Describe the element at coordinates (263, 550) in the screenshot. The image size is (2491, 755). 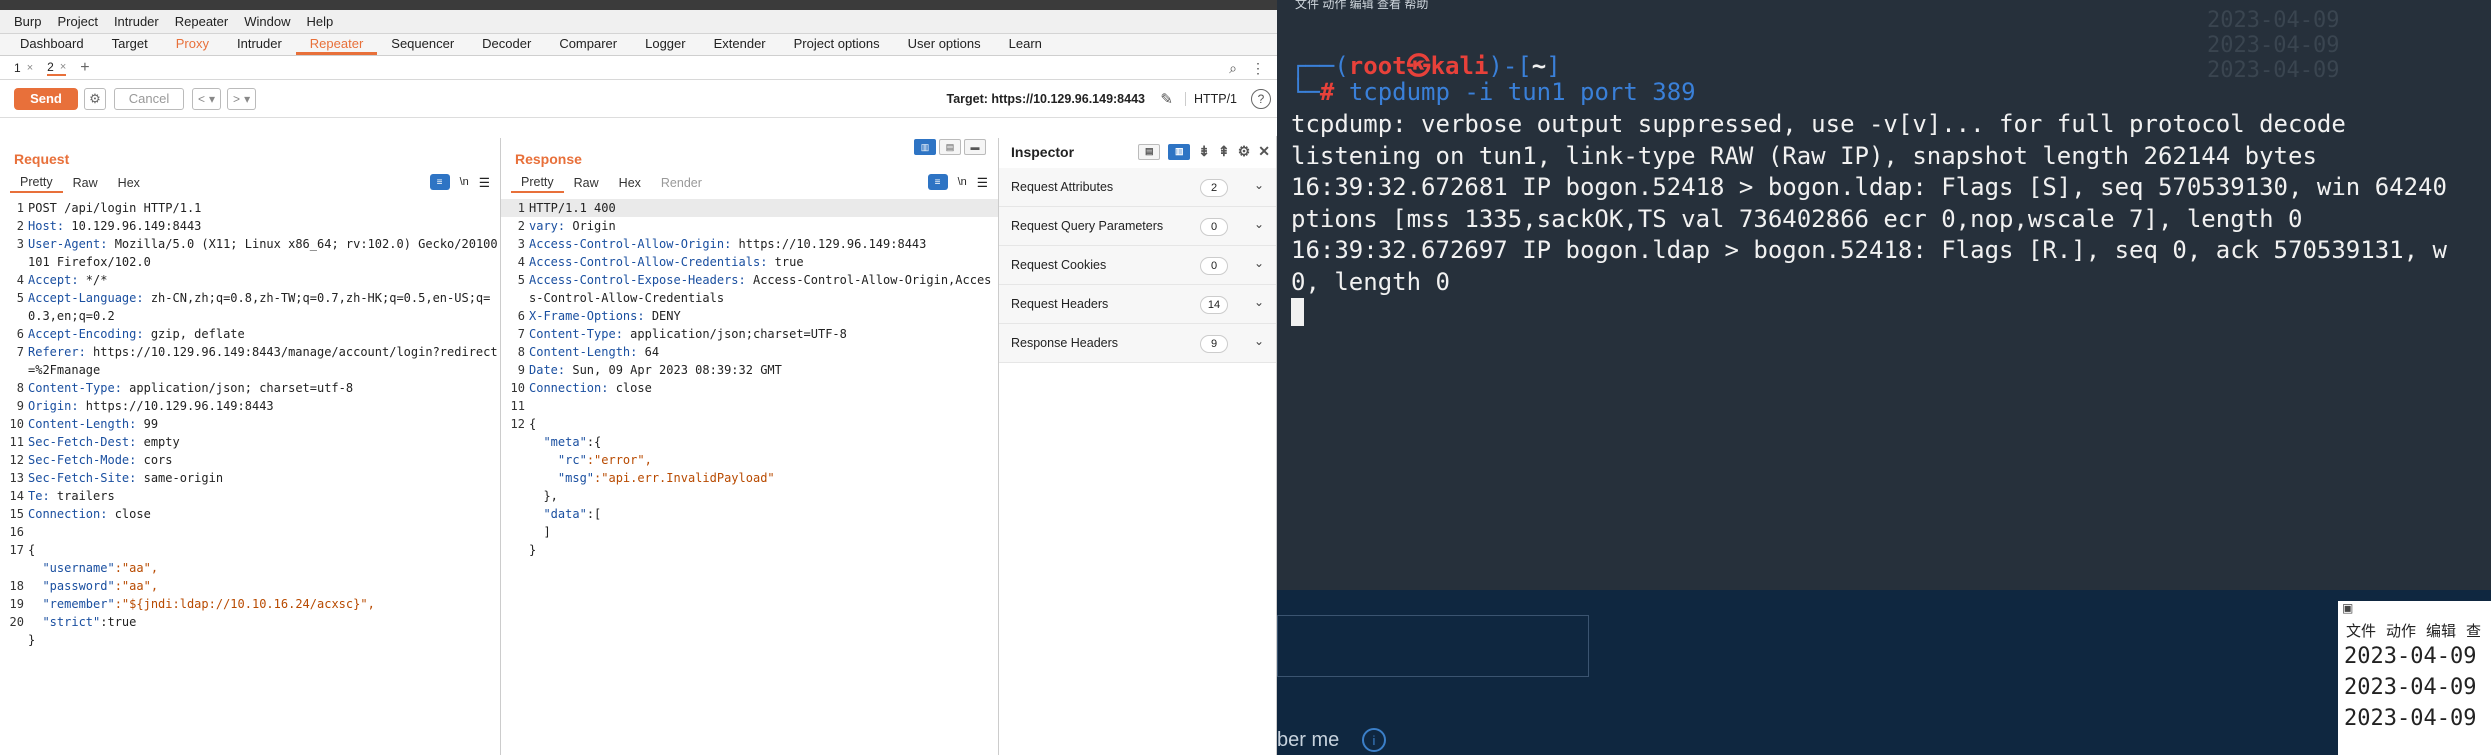
I see `line-content: {` at that location.